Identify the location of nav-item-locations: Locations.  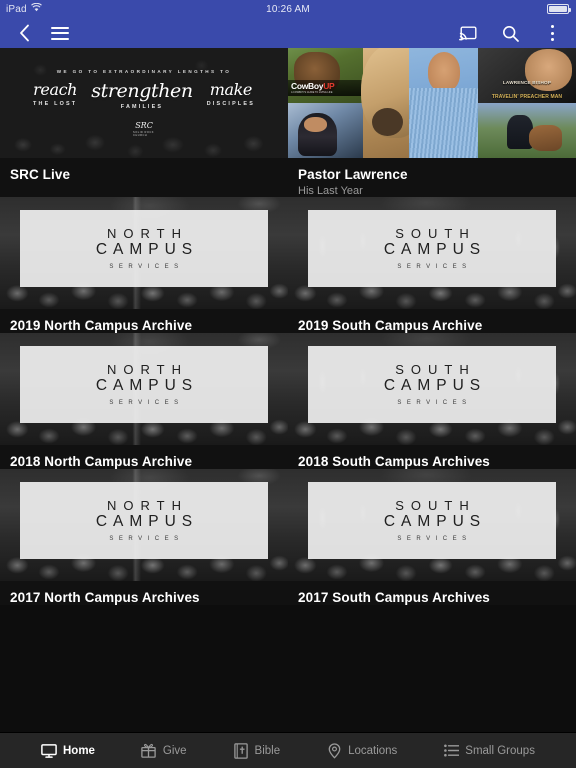
(362, 750).